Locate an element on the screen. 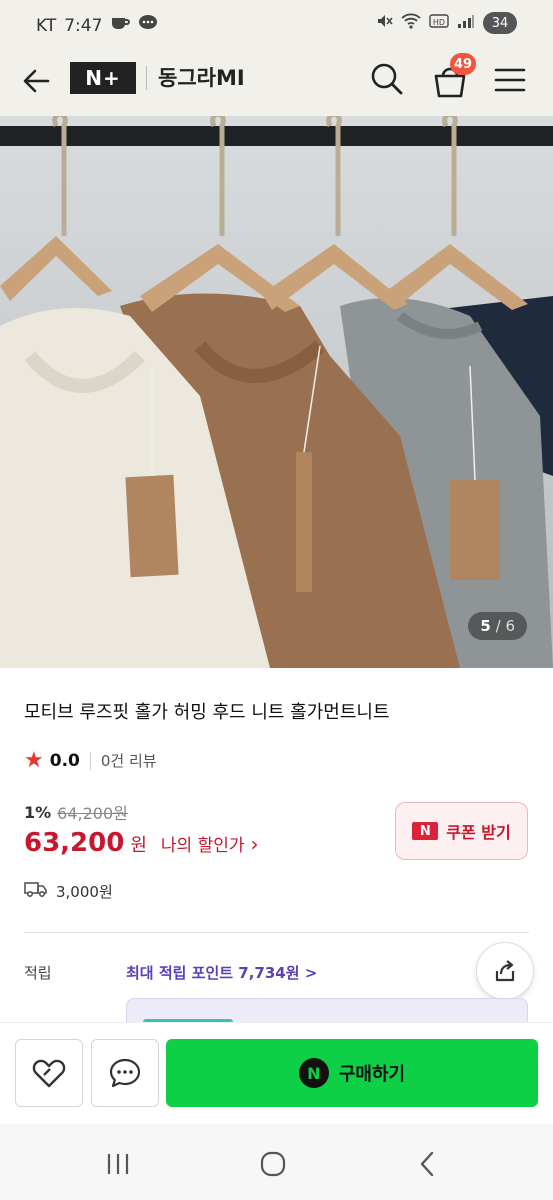 Image resolution: width=553 pixels, height=1200 pixels. hd-icon: HD is located at coordinates (439, 23).